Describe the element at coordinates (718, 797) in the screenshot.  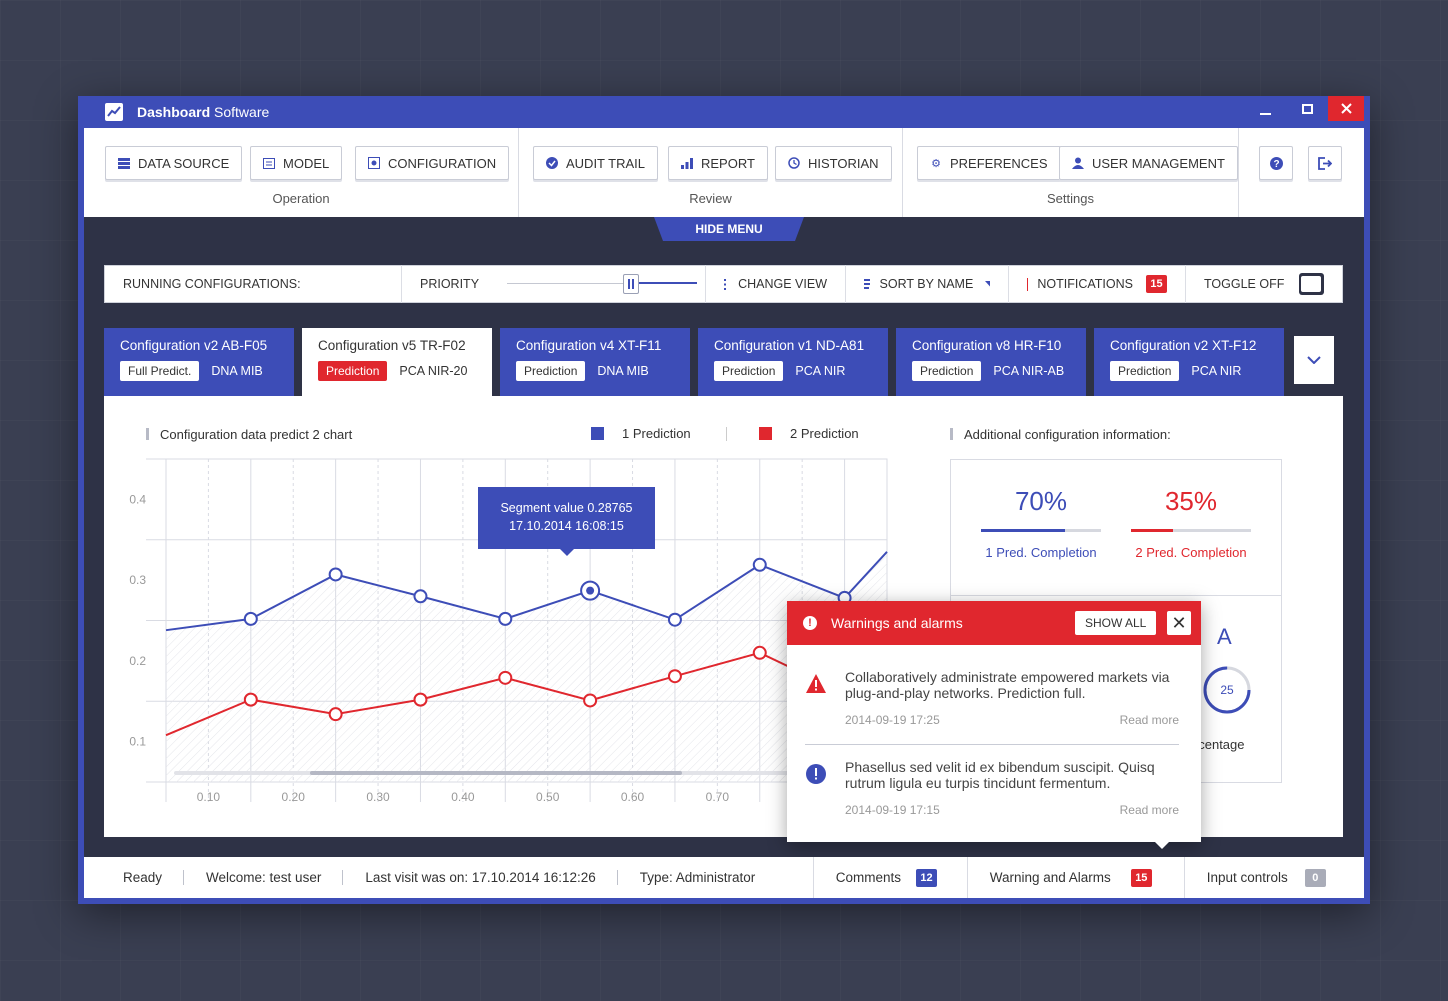
I see `x-tick-label: 0.70` at that location.